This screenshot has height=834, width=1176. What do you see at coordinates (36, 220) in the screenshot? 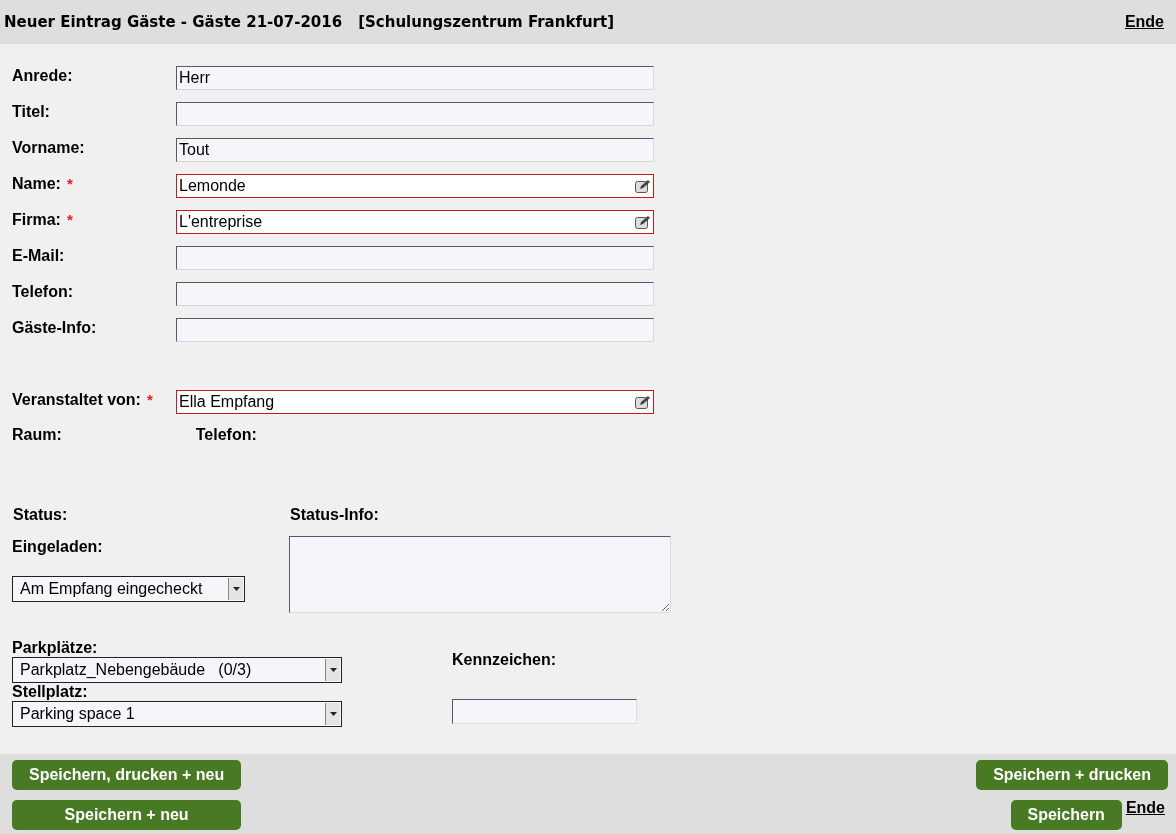
I see `field-label: Firma:` at bounding box center [36, 220].